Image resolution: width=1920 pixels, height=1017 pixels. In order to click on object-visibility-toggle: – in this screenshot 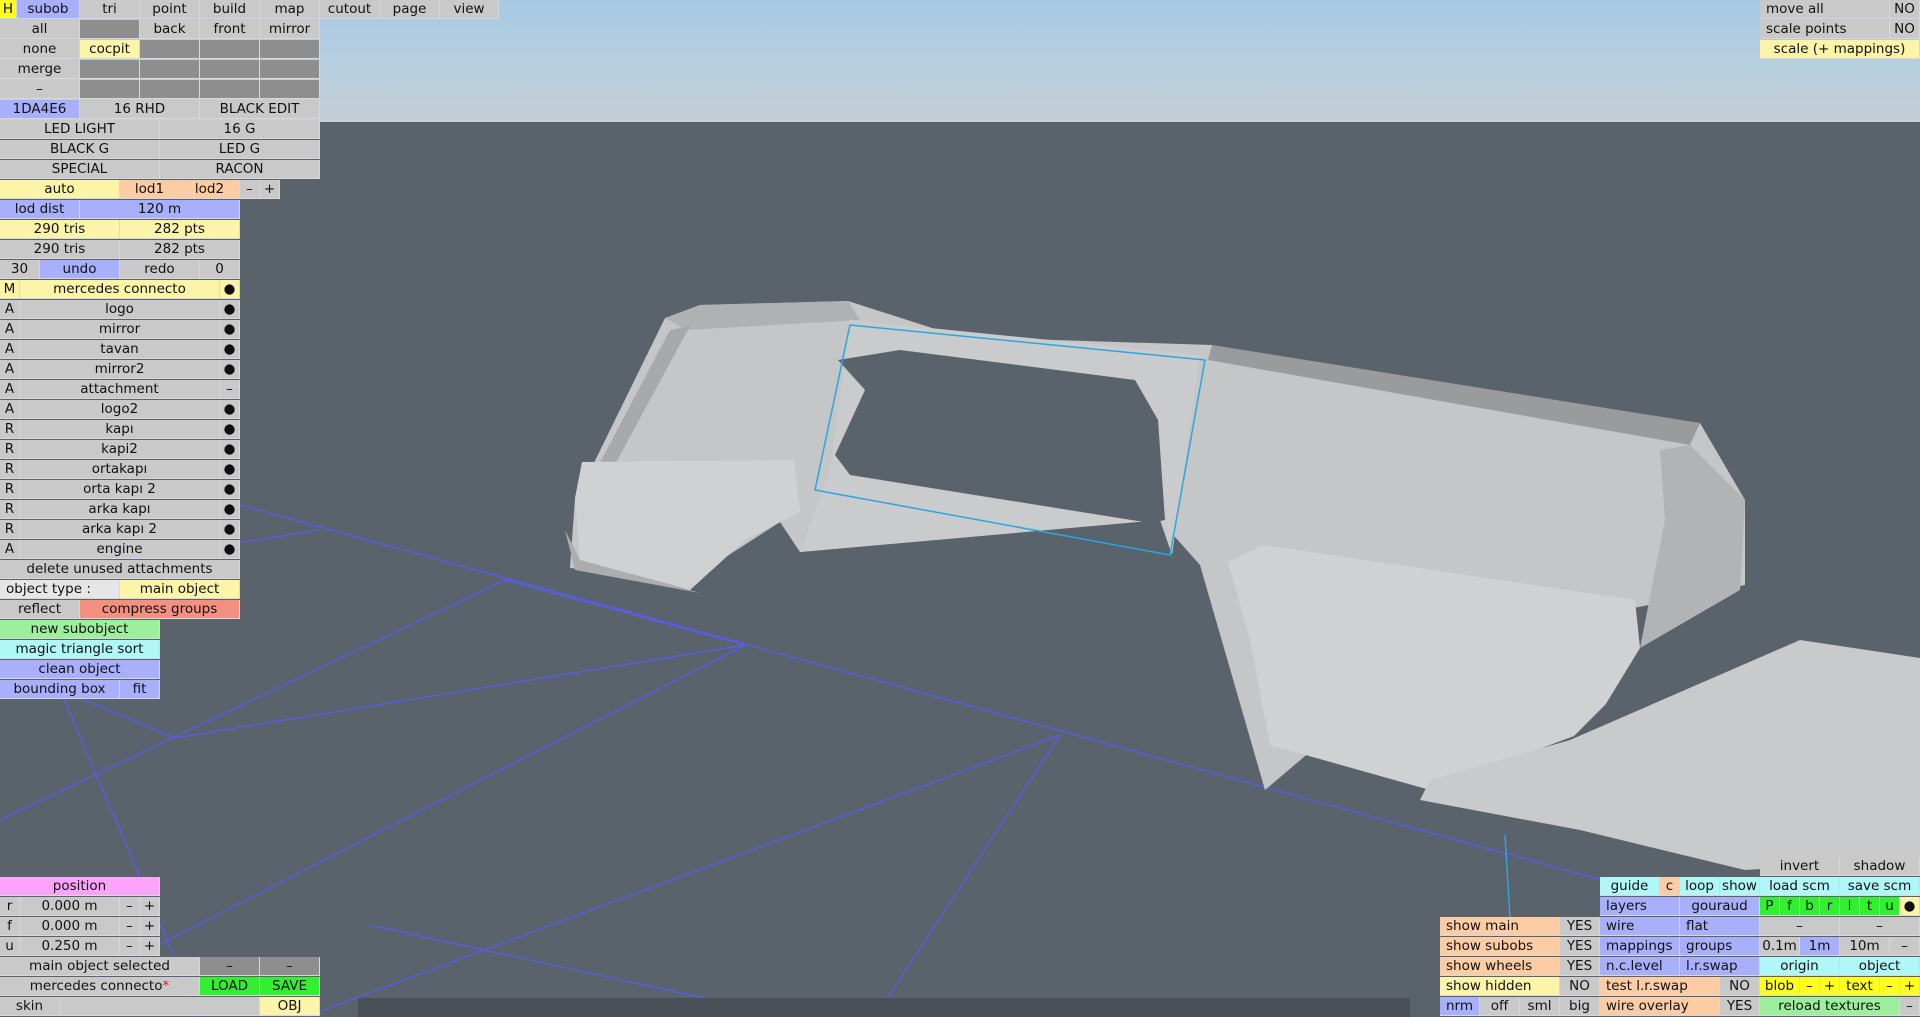, I will do `click(230, 389)`.